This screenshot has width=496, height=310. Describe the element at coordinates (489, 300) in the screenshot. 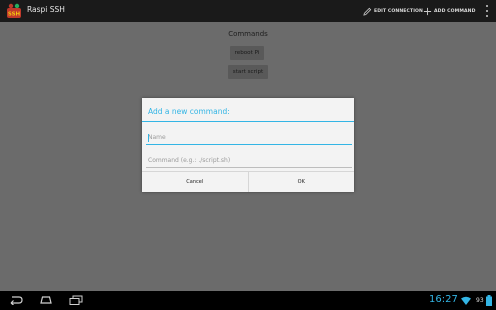

I see `battery-icon` at that location.